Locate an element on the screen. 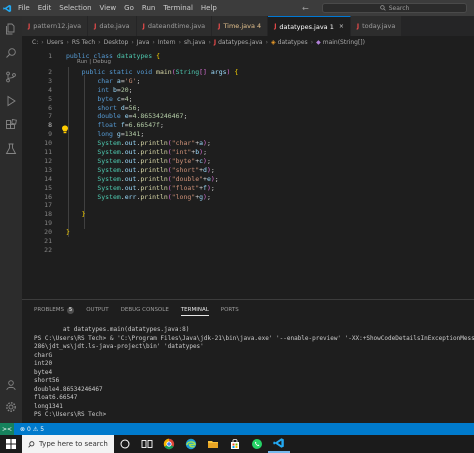 The height and width of the screenshot is (453, 474). panel-tab-label: PROBLEMS is located at coordinates (49, 310).